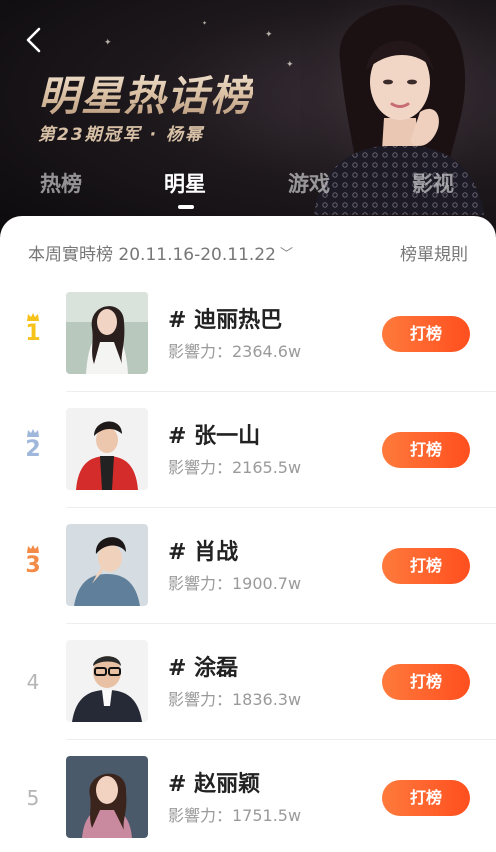  What do you see at coordinates (33, 449) in the screenshot?
I see `rank-number: 2` at bounding box center [33, 449].